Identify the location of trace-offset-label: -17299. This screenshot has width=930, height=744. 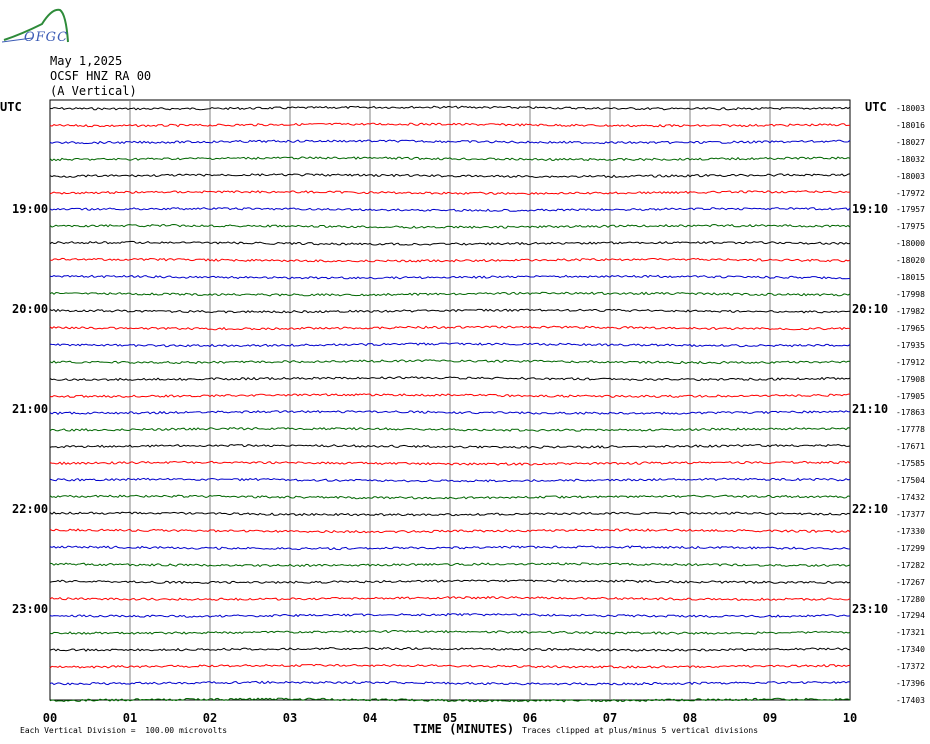
(910, 548).